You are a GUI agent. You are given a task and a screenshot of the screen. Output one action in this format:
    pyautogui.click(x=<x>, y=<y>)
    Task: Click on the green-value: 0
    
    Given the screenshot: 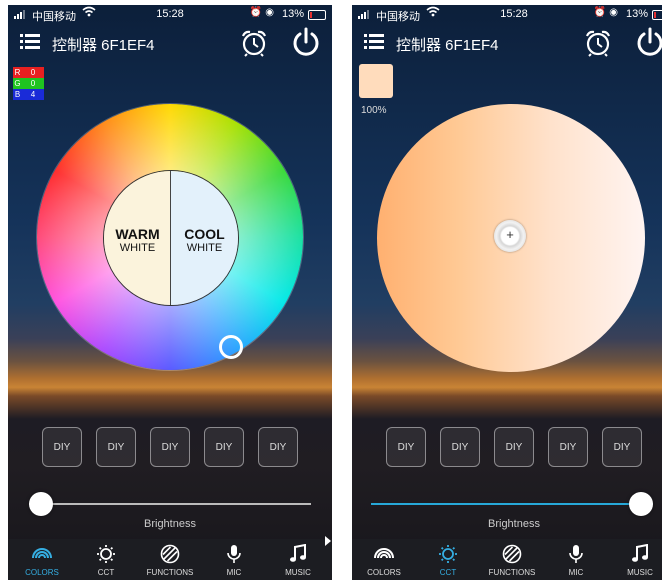 What is the action you would take?
    pyautogui.click(x=33, y=83)
    